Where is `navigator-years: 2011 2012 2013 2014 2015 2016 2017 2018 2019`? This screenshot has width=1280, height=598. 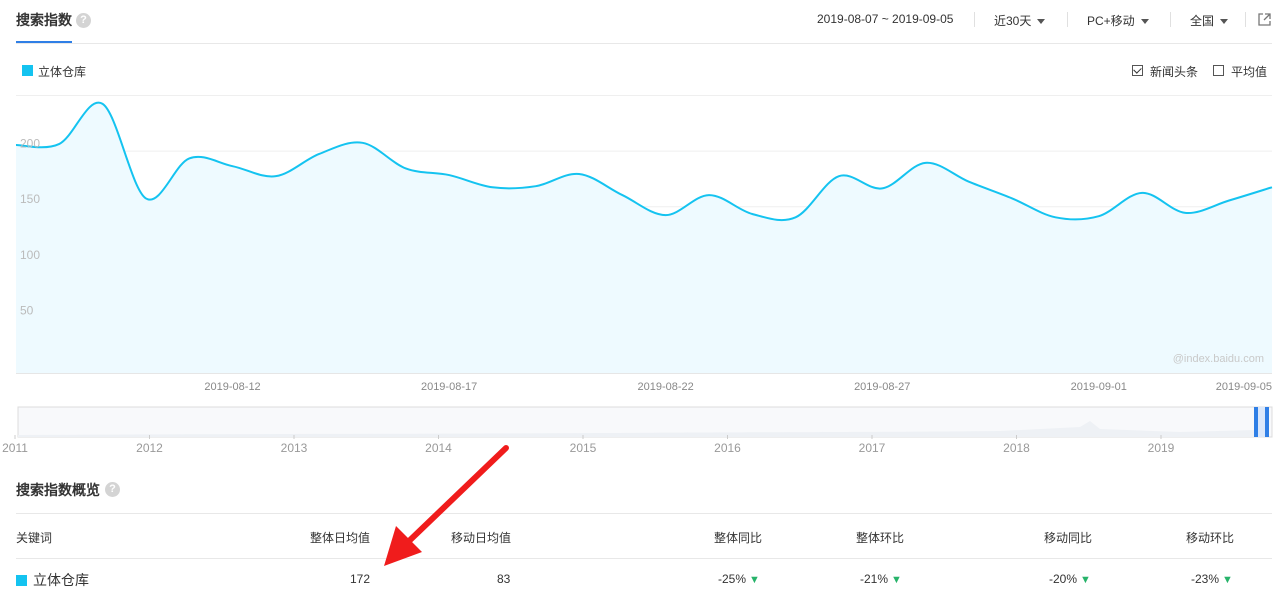
navigator-years: 2011 2012 2013 2014 2015 2016 2017 2018 2019 is located at coordinates (588, 445).